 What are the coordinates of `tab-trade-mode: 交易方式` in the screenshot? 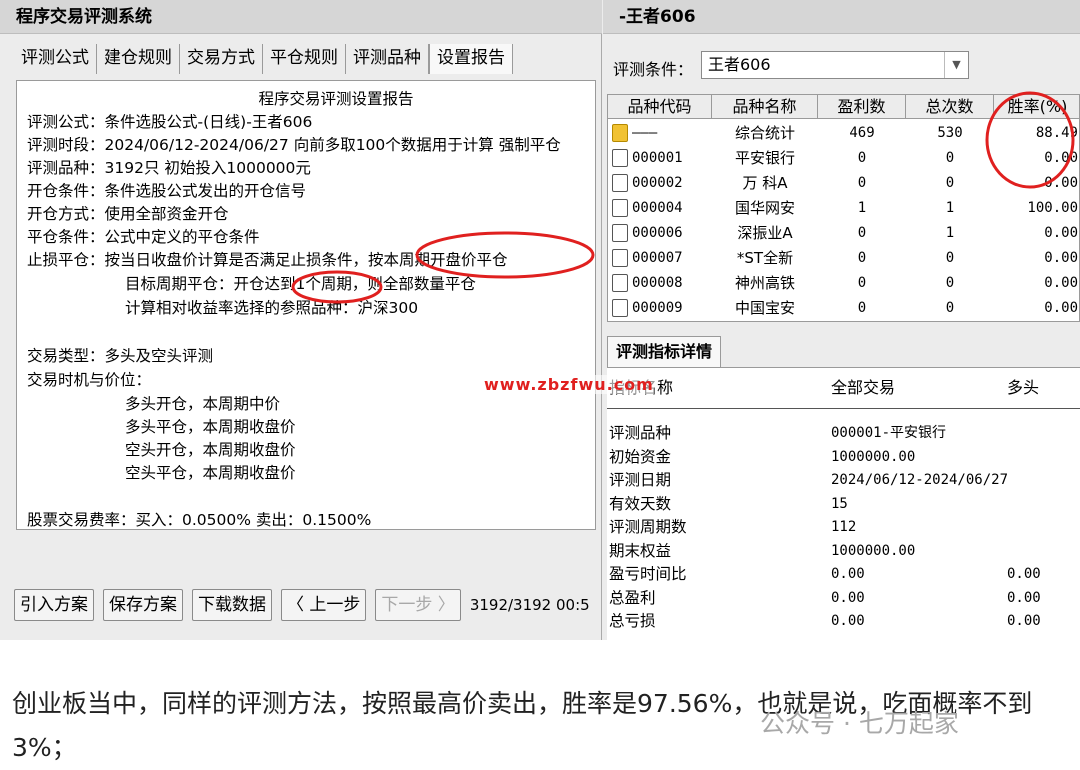 It's located at (221, 59).